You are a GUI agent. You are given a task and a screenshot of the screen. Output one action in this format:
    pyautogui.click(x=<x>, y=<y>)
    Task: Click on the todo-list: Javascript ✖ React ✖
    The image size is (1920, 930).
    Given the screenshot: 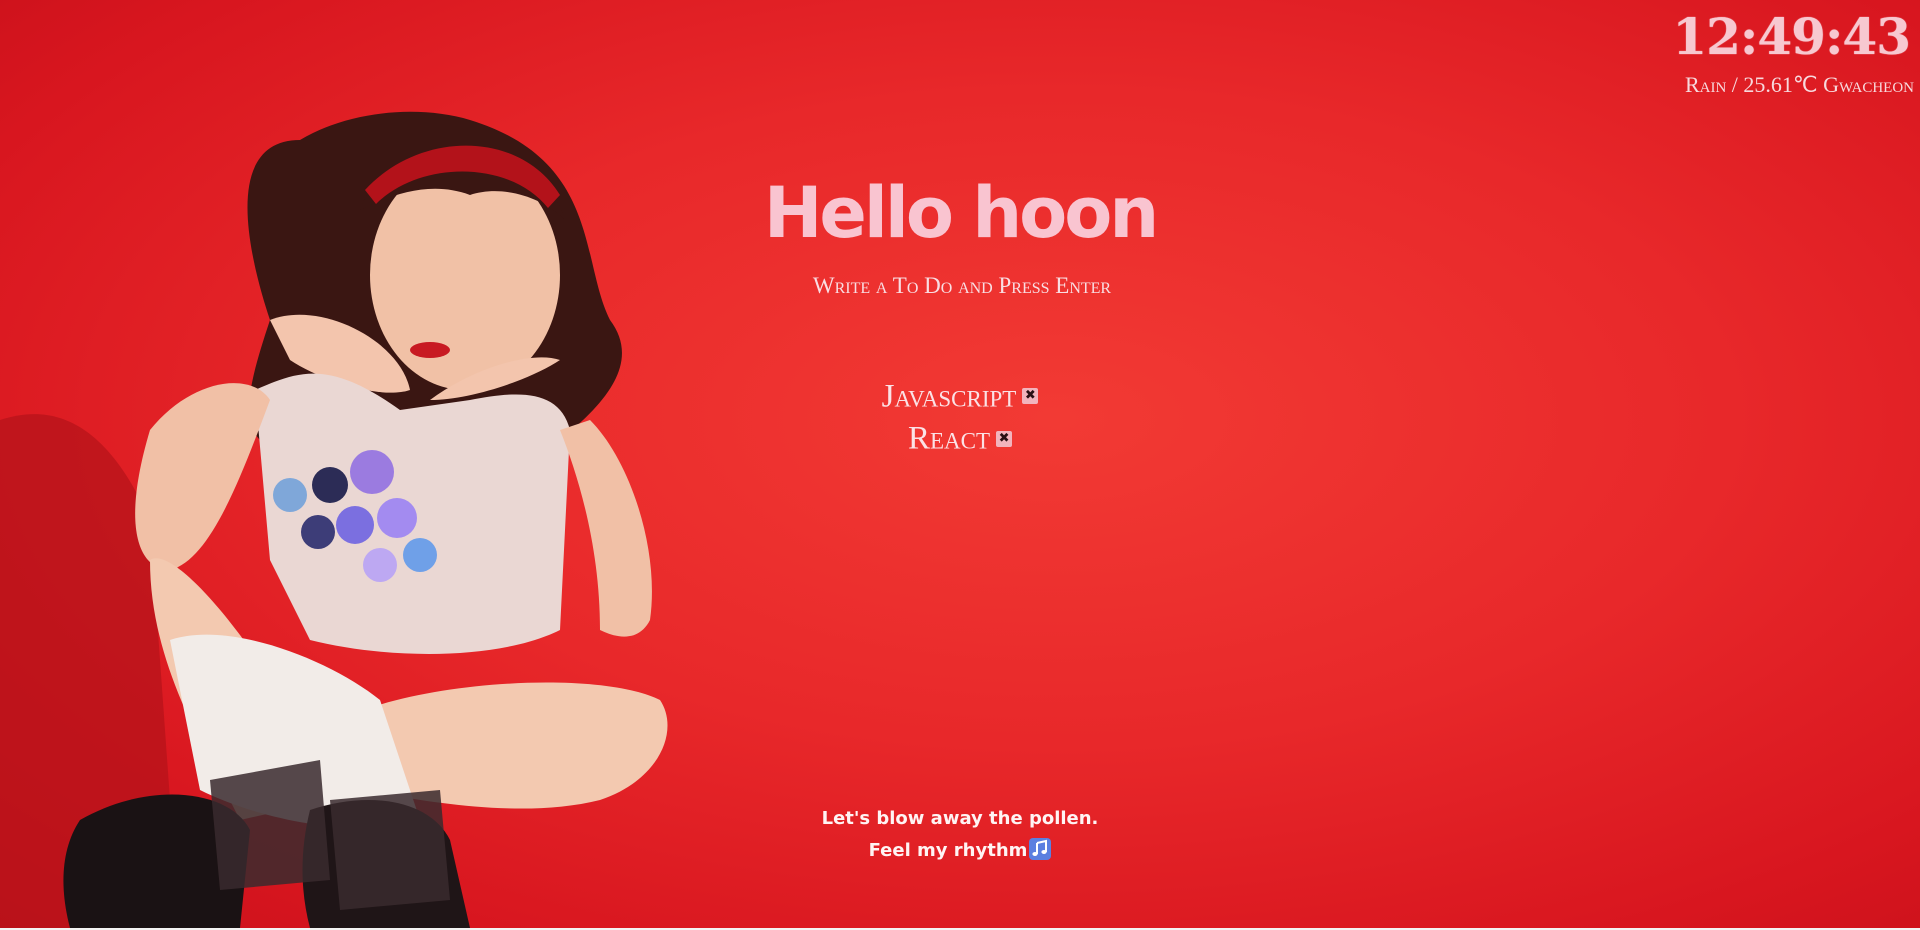 What is the action you would take?
    pyautogui.click(x=960, y=416)
    